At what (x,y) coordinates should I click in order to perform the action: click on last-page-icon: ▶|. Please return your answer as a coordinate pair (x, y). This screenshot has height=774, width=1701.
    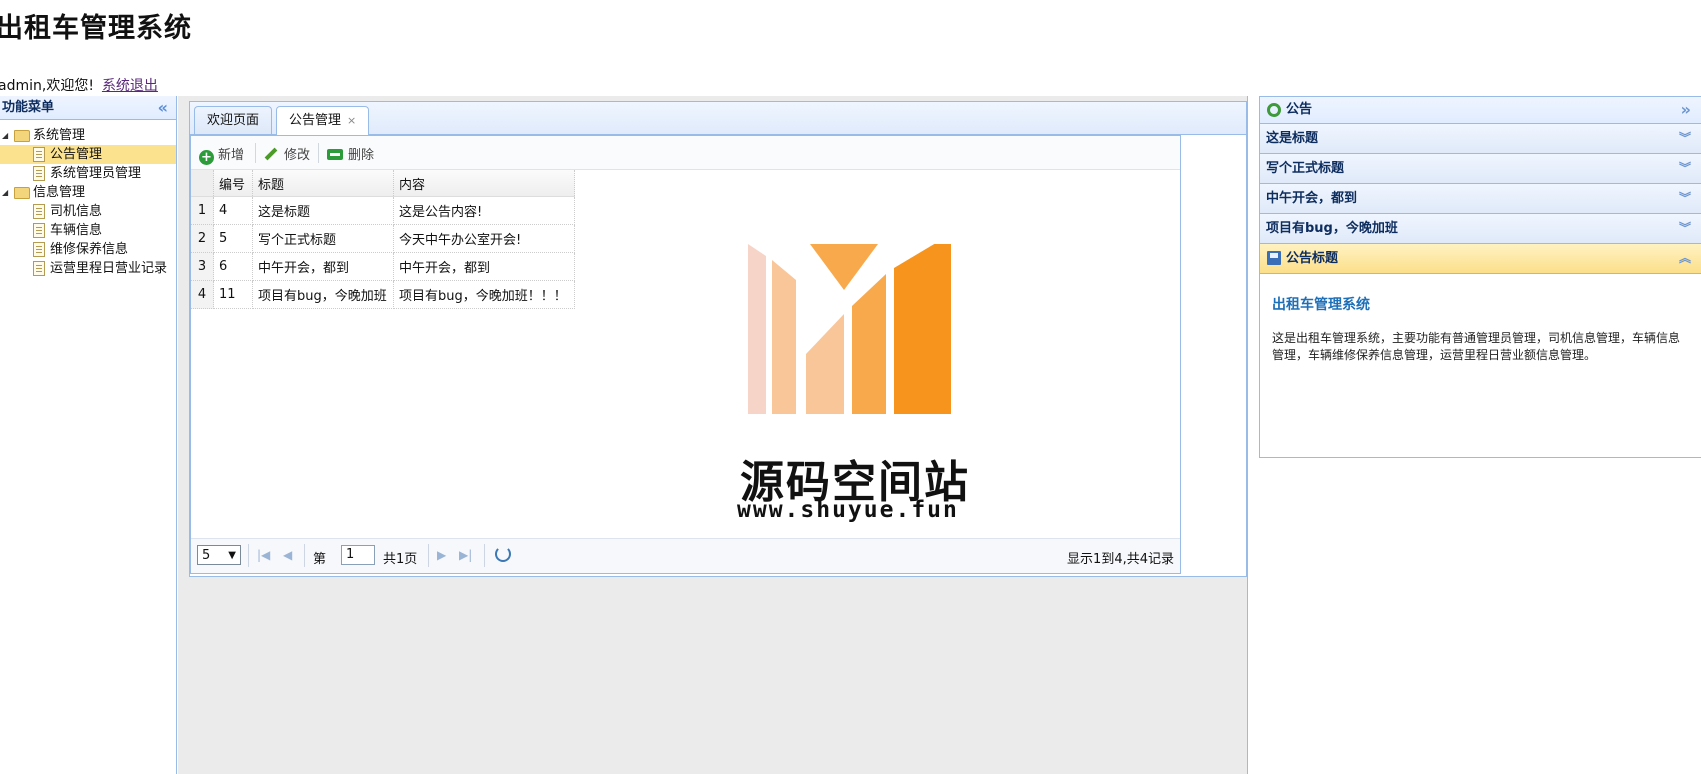
    Looking at the image, I should click on (465, 555).